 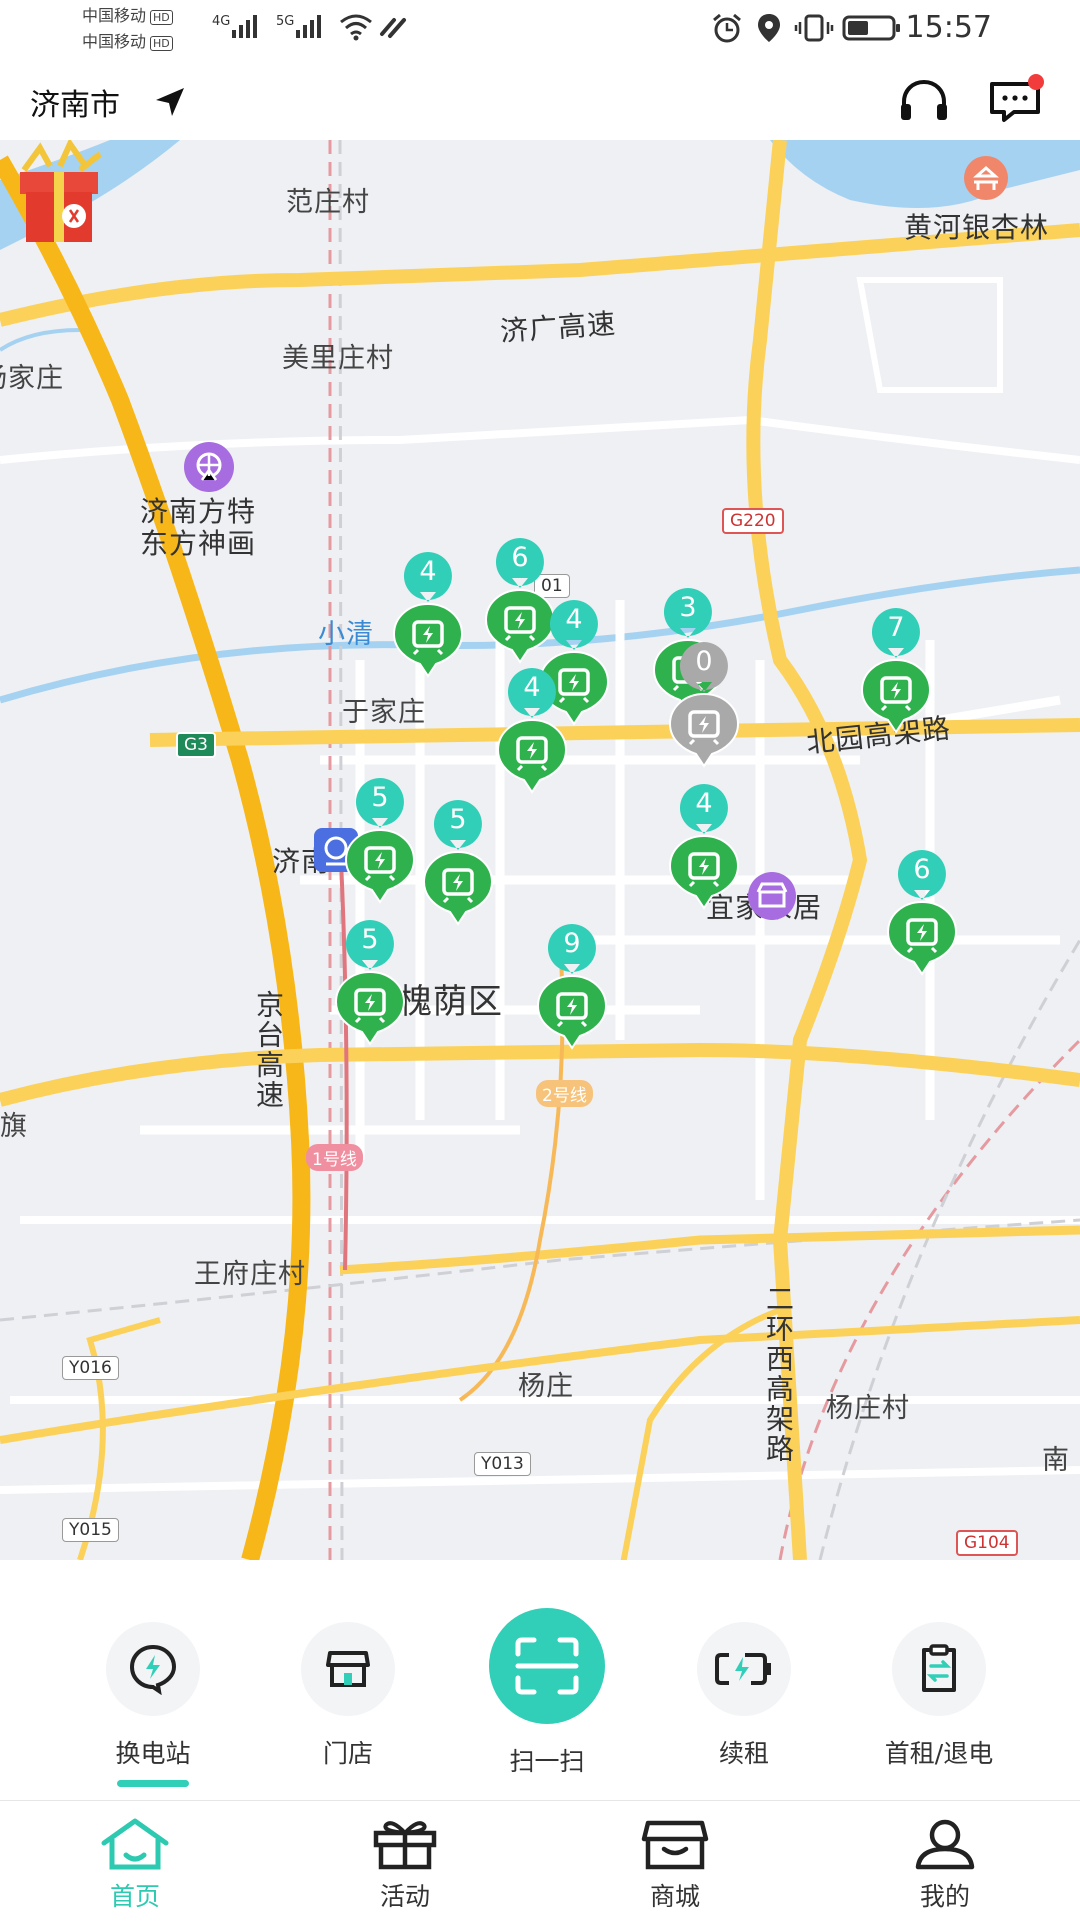 I want to click on message-icon, so click(x=1018, y=99).